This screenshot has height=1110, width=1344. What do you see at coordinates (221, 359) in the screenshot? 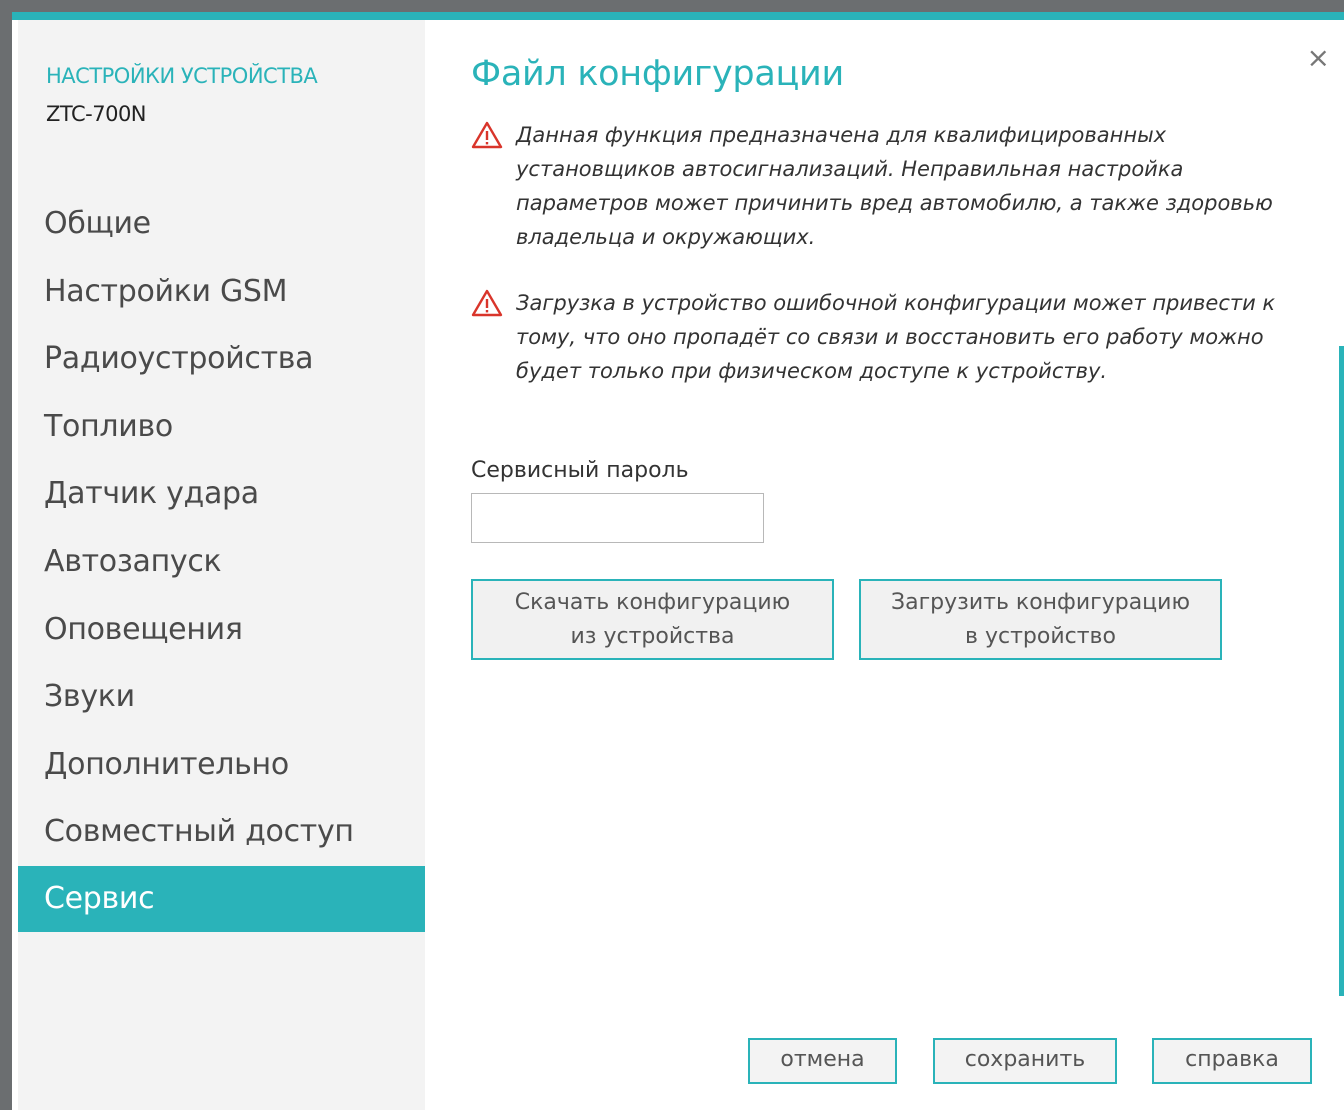
I see `sidebar-item-radio-devices: Радиоустройства` at bounding box center [221, 359].